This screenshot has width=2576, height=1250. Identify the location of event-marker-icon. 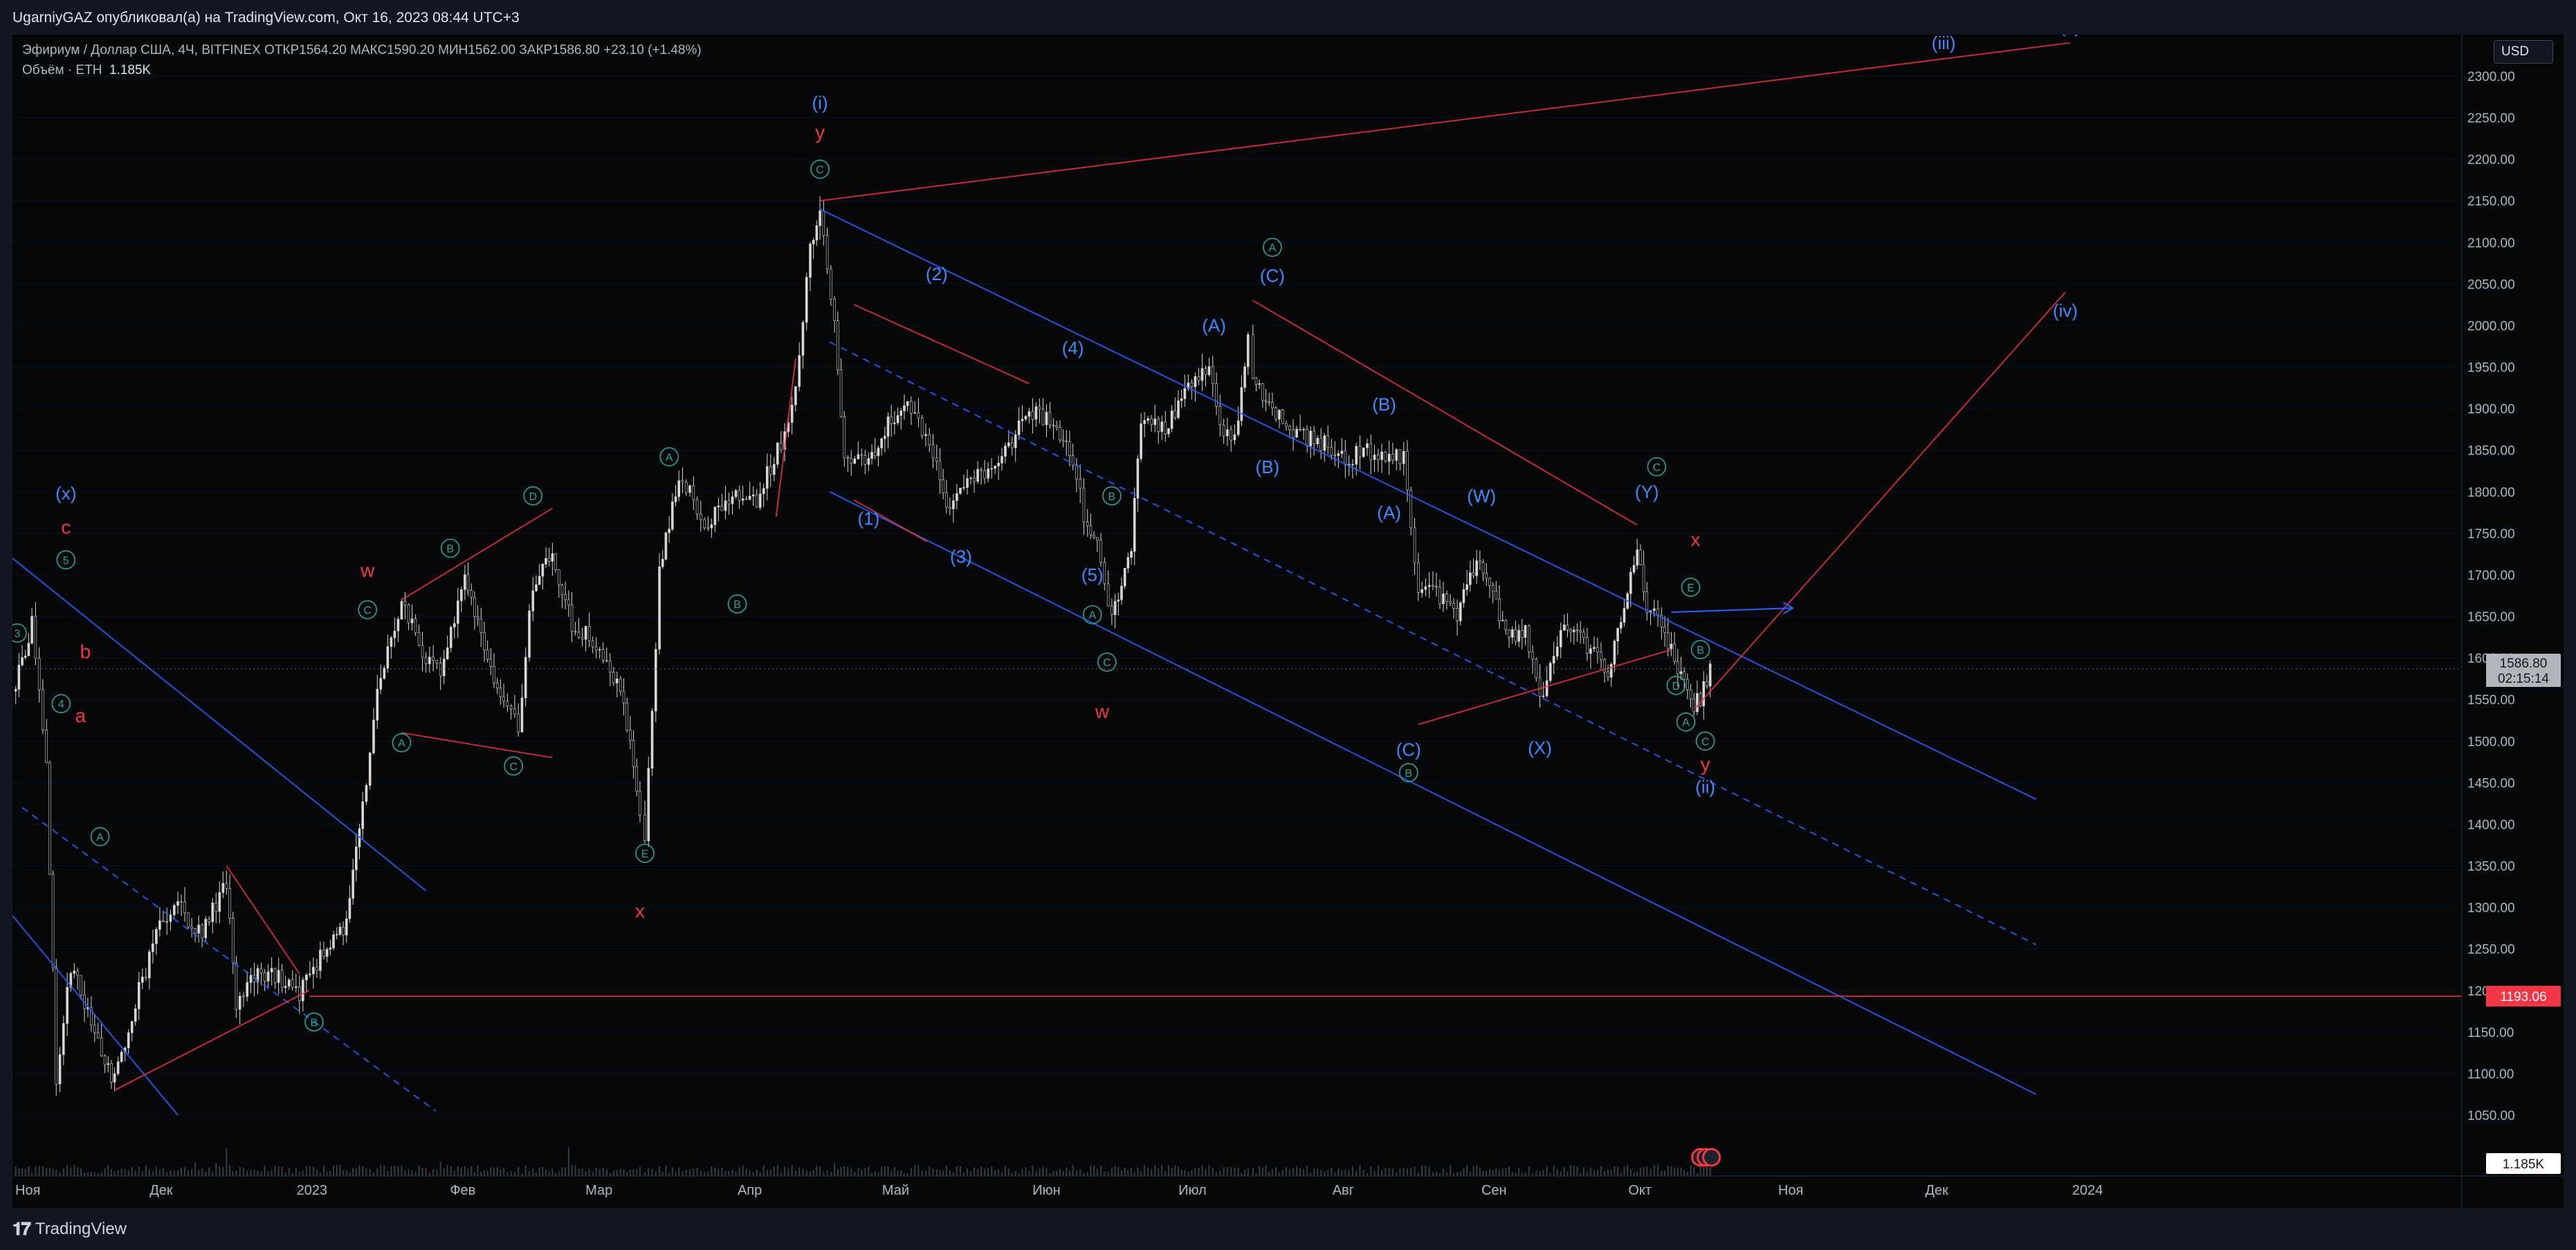
(1712, 1157).